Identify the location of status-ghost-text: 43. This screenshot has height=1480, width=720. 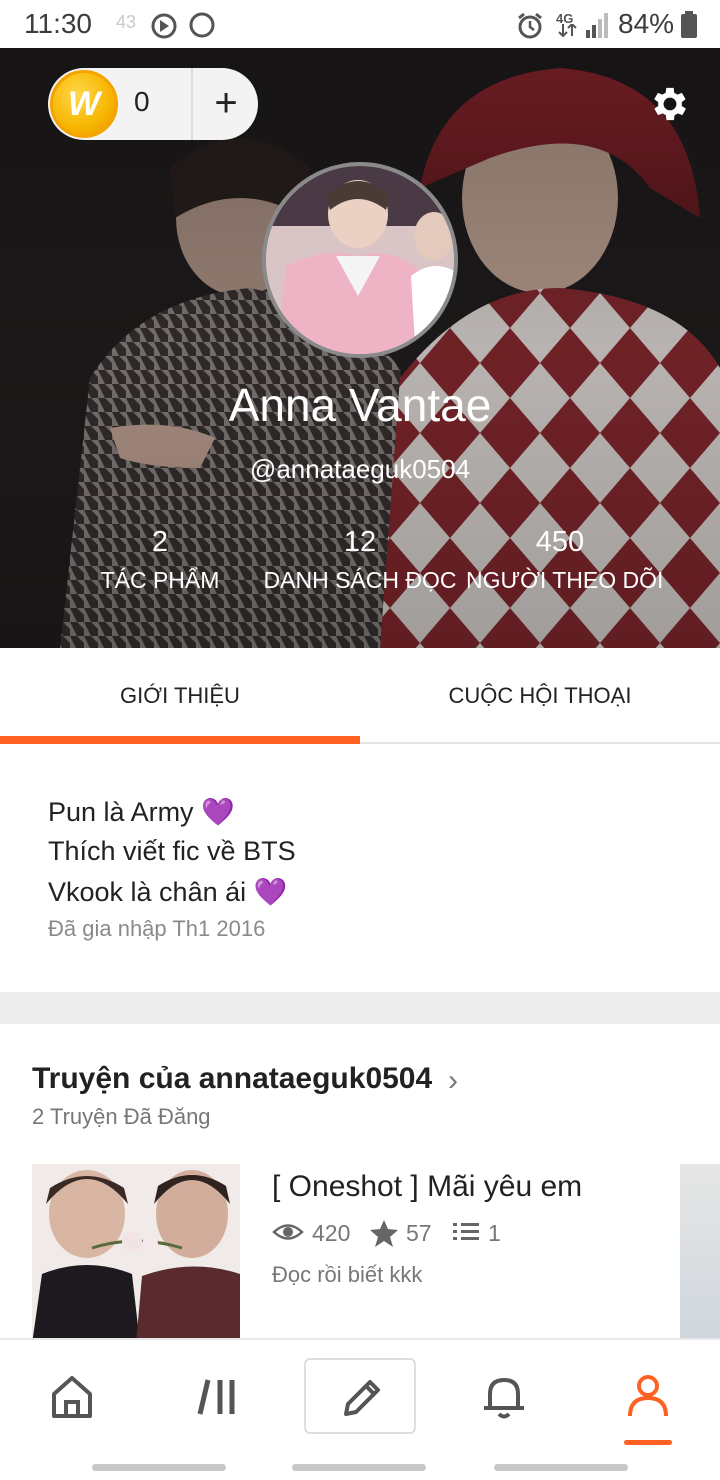
(126, 22).